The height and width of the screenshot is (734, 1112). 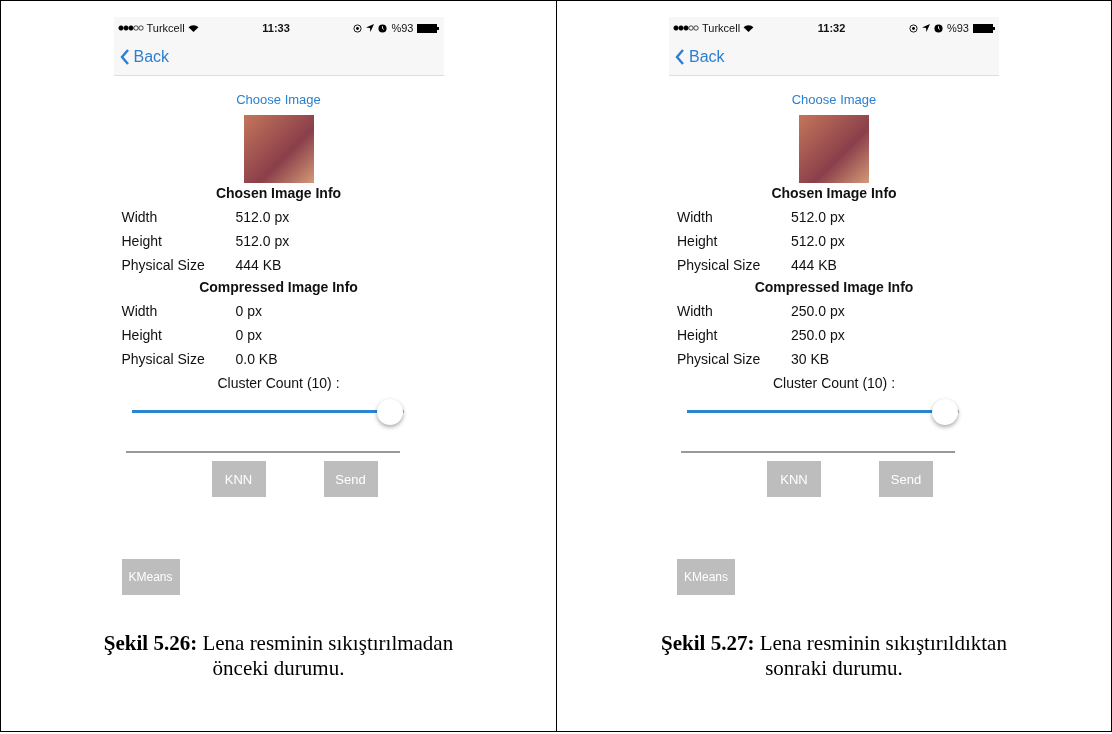 I want to click on status-time: 11:33, so click(x=276, y=28).